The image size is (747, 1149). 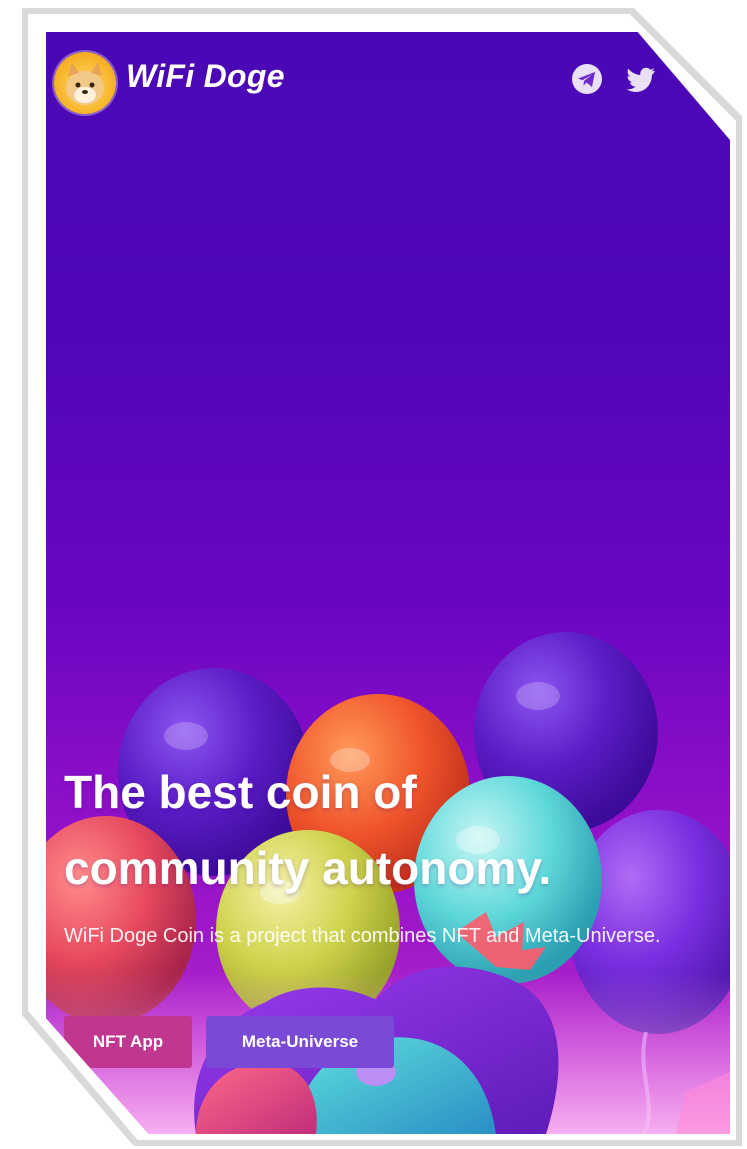 I want to click on doge-logo-icon, so click(x=85, y=83).